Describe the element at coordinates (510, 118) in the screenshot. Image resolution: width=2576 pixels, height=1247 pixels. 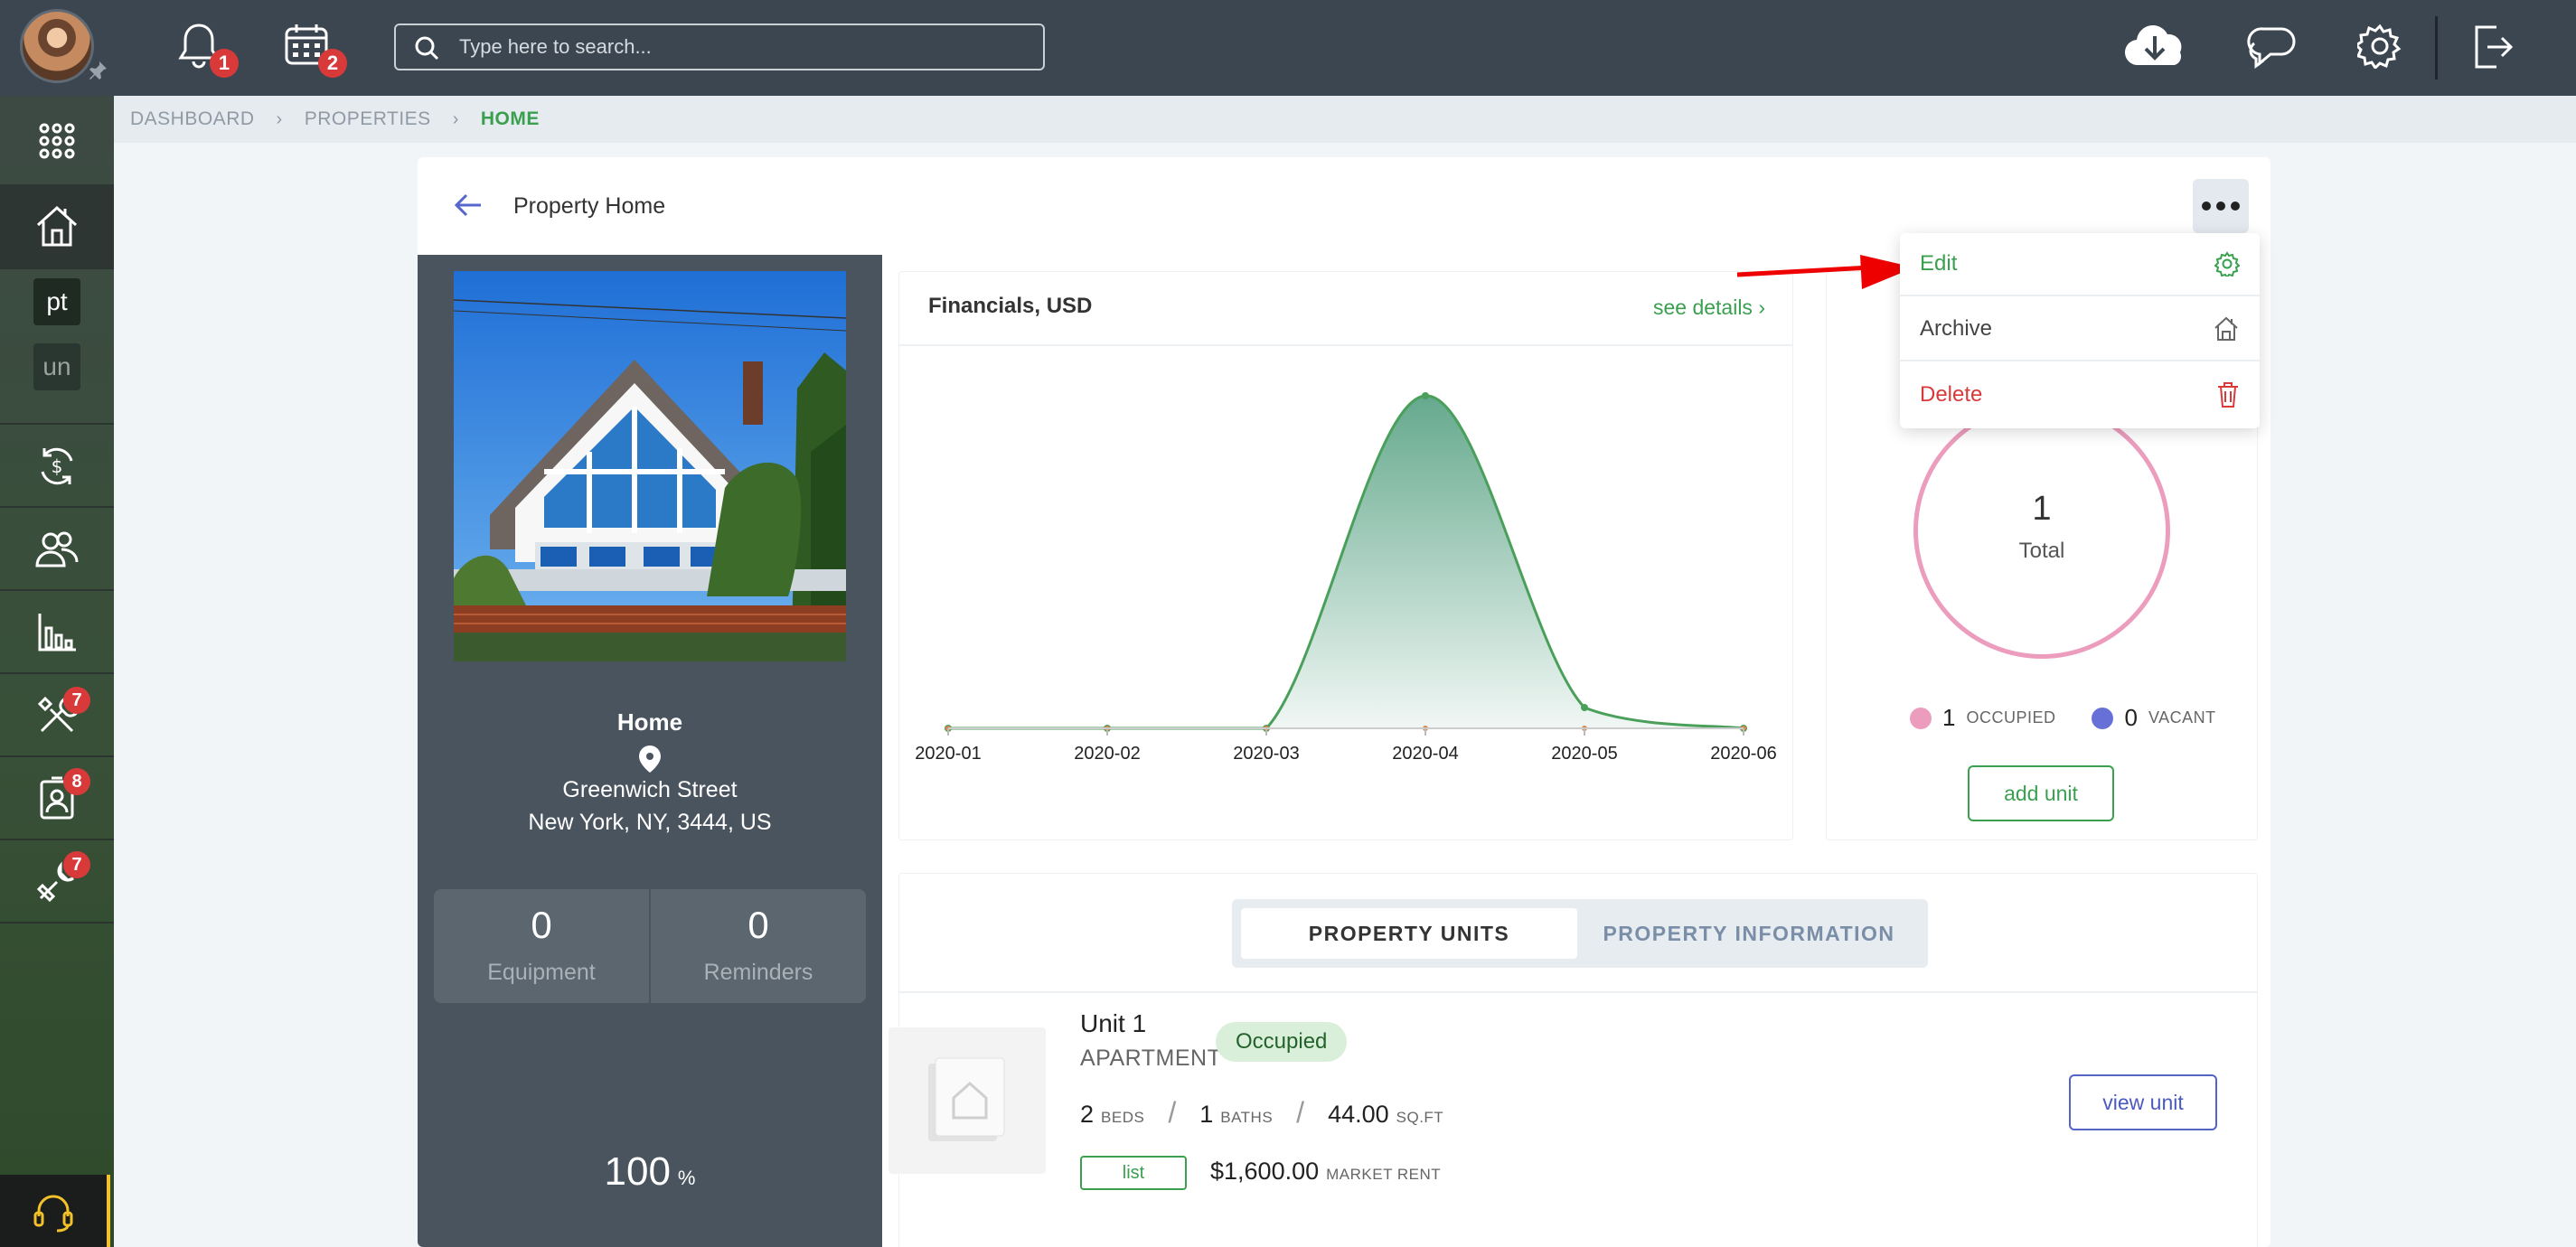
I see `breadcrumb-home: HOME` at that location.